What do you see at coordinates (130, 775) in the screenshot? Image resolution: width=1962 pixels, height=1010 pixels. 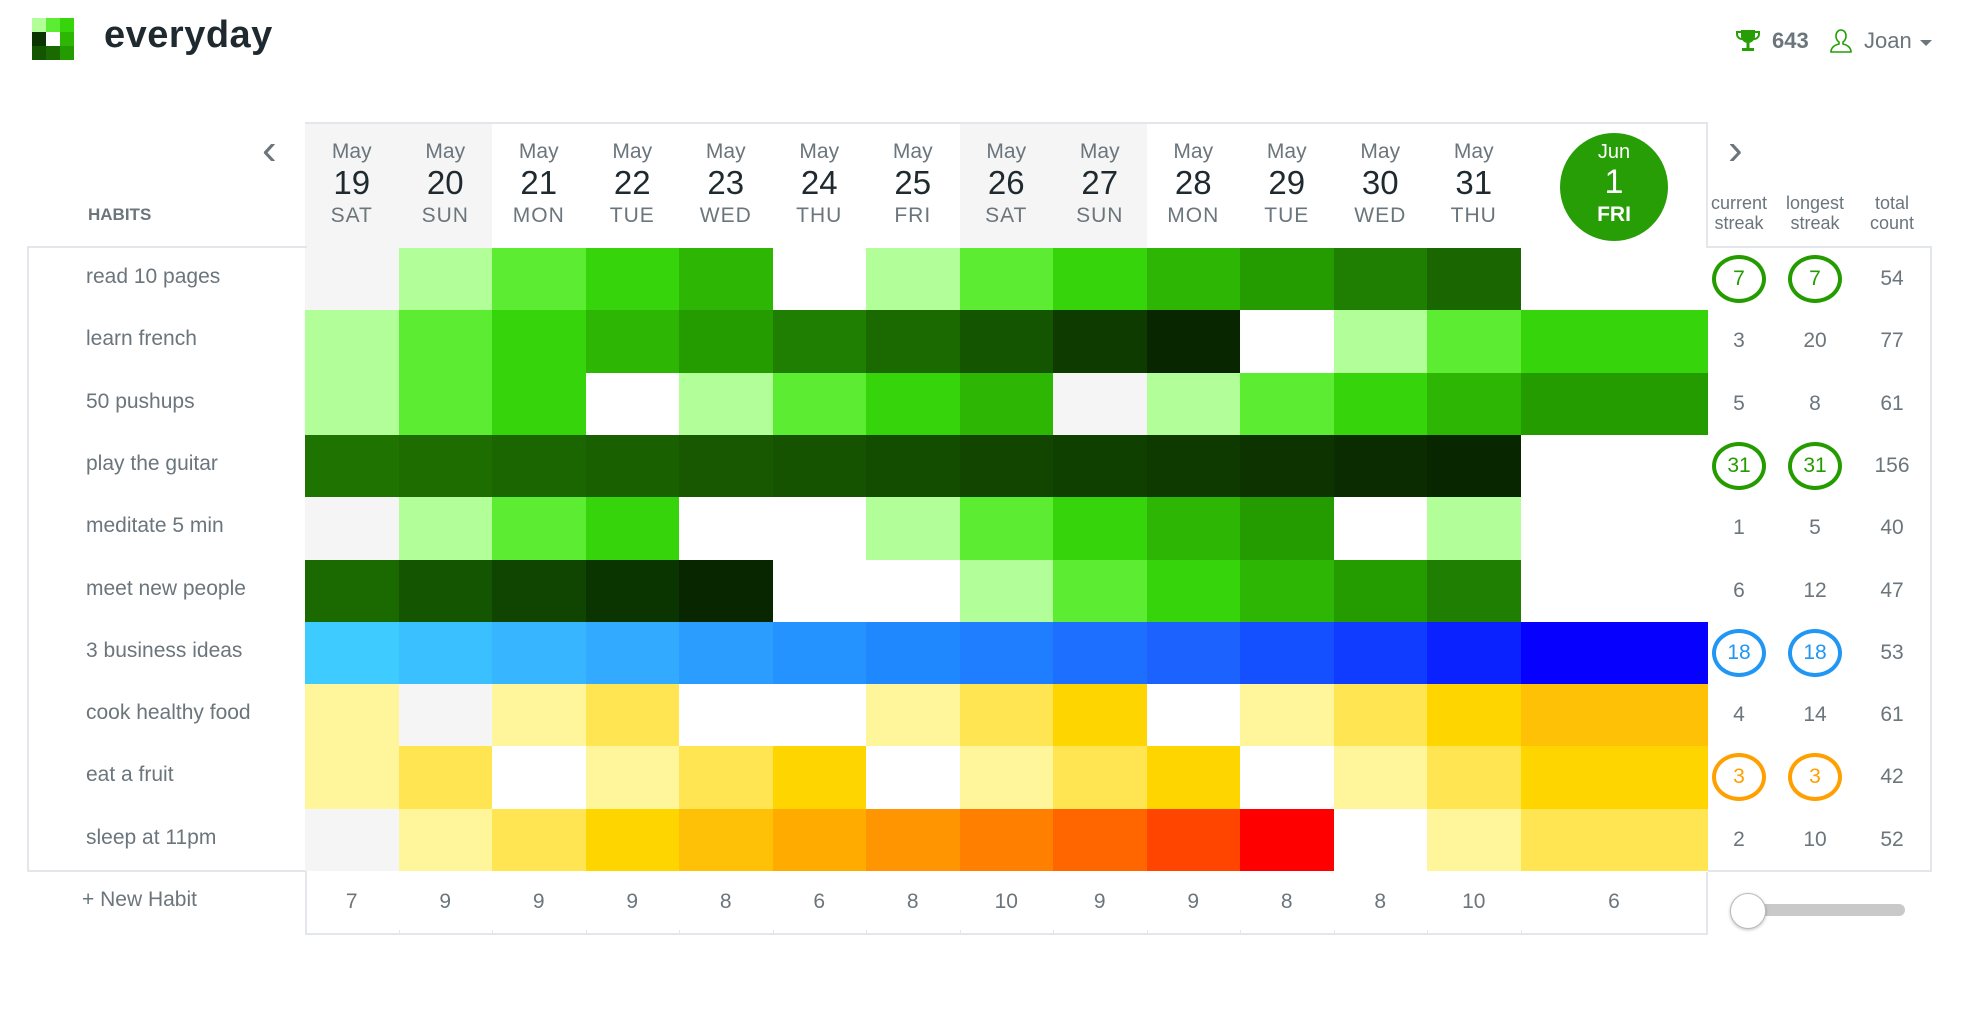 I see `habit-name: eat a fruit` at bounding box center [130, 775].